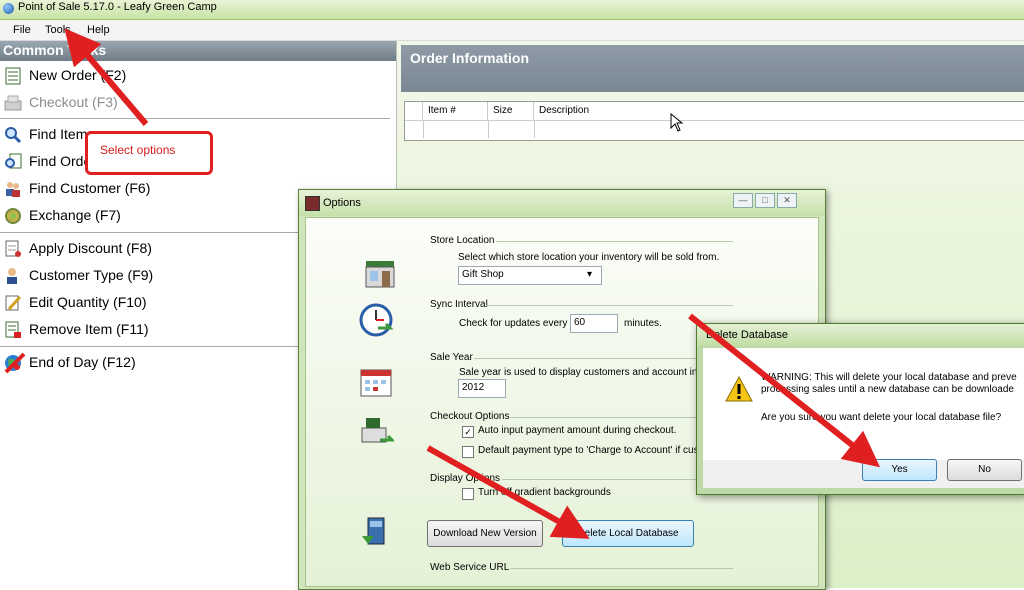  Describe the element at coordinates (106, 77) in the screenshot. I see `arrow-to-tools-menu` at that location.